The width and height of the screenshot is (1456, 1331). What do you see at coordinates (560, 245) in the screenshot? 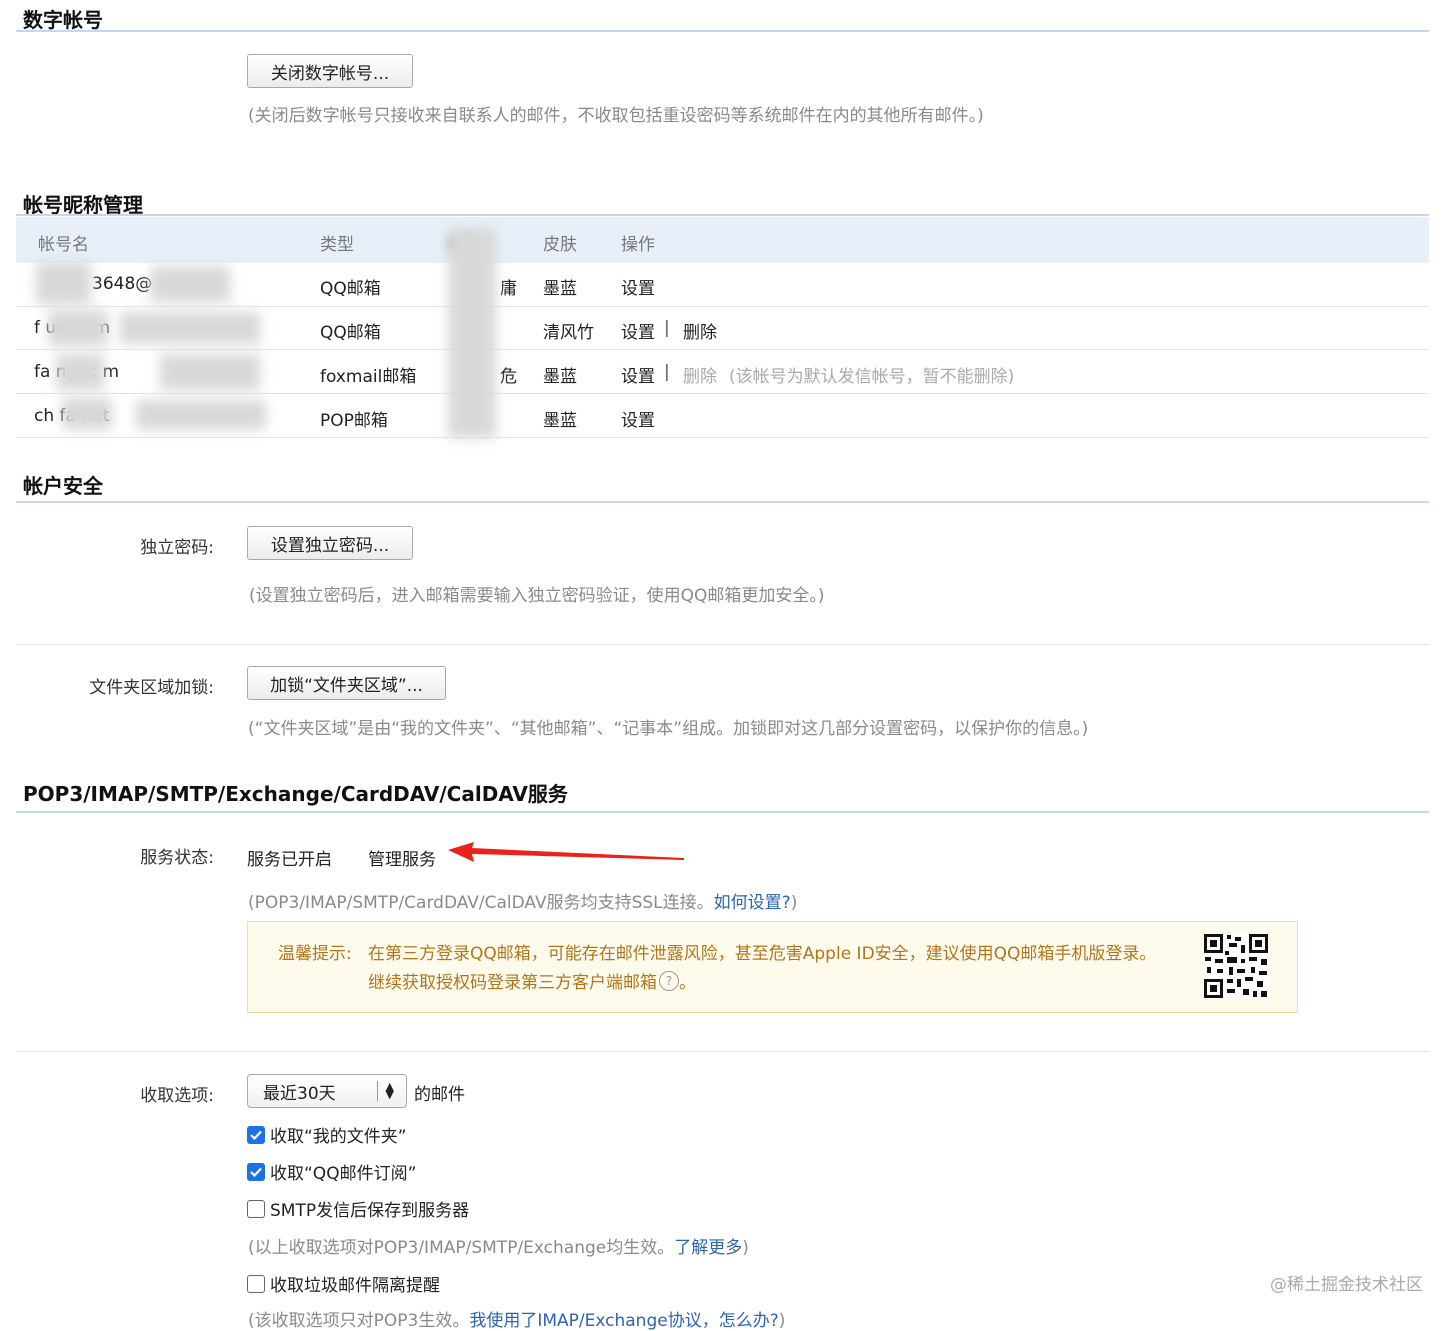
I see `column-header-skin: 皮肤` at bounding box center [560, 245].